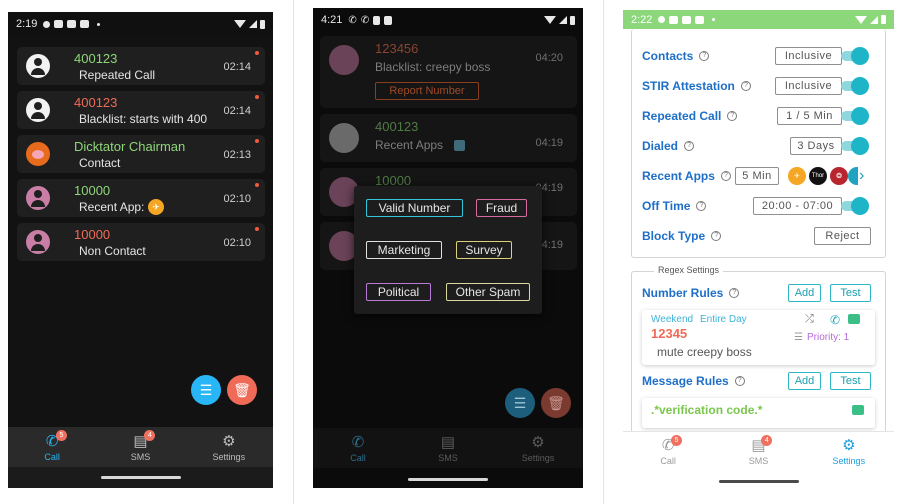 This screenshot has width=908, height=504. I want to click on tab-label: SMS, so click(140, 457).